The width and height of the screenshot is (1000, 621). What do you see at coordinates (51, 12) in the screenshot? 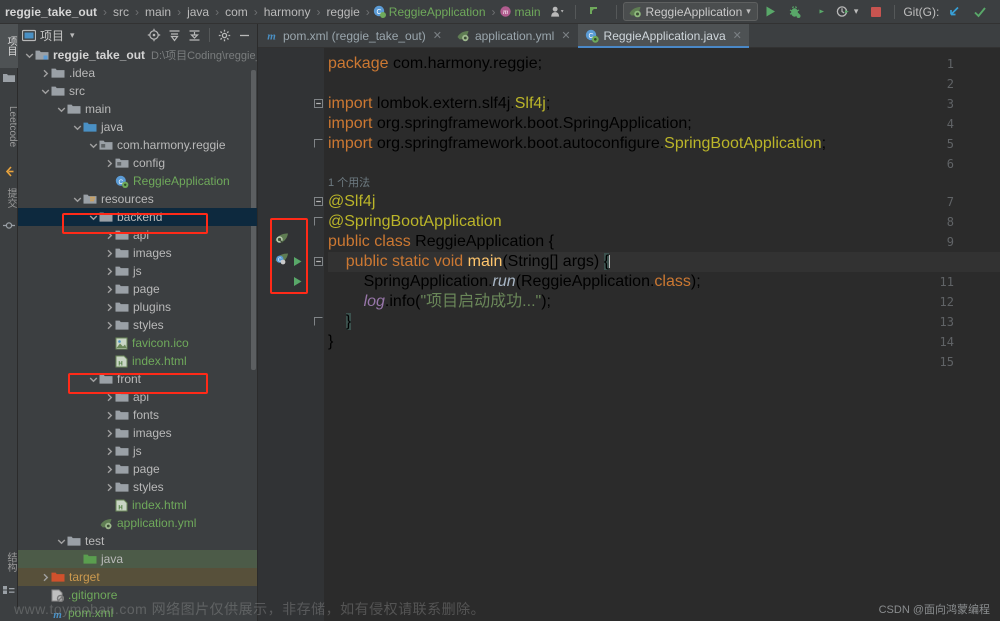
I see `breadcrumb-reggie-take-out: reggie_take_out` at bounding box center [51, 12].